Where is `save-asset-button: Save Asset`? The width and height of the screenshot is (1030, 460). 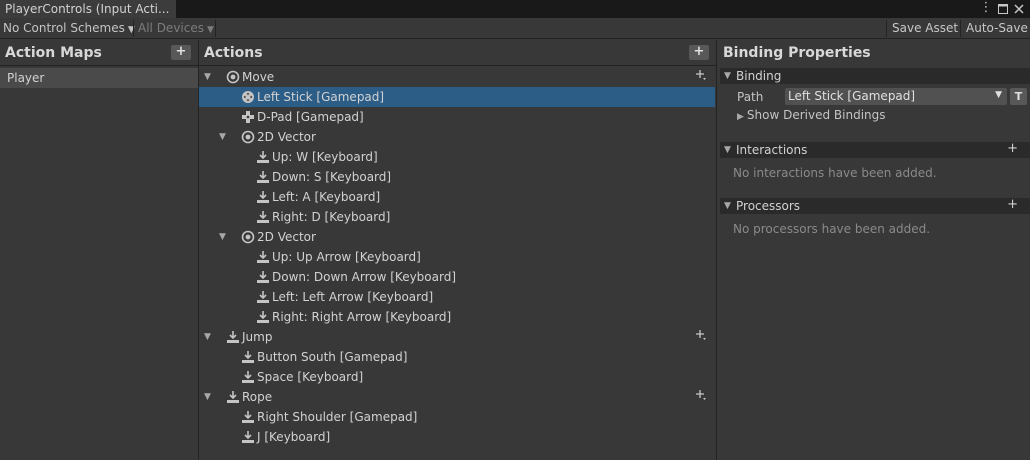
save-asset-button: Save Asset is located at coordinates (925, 28).